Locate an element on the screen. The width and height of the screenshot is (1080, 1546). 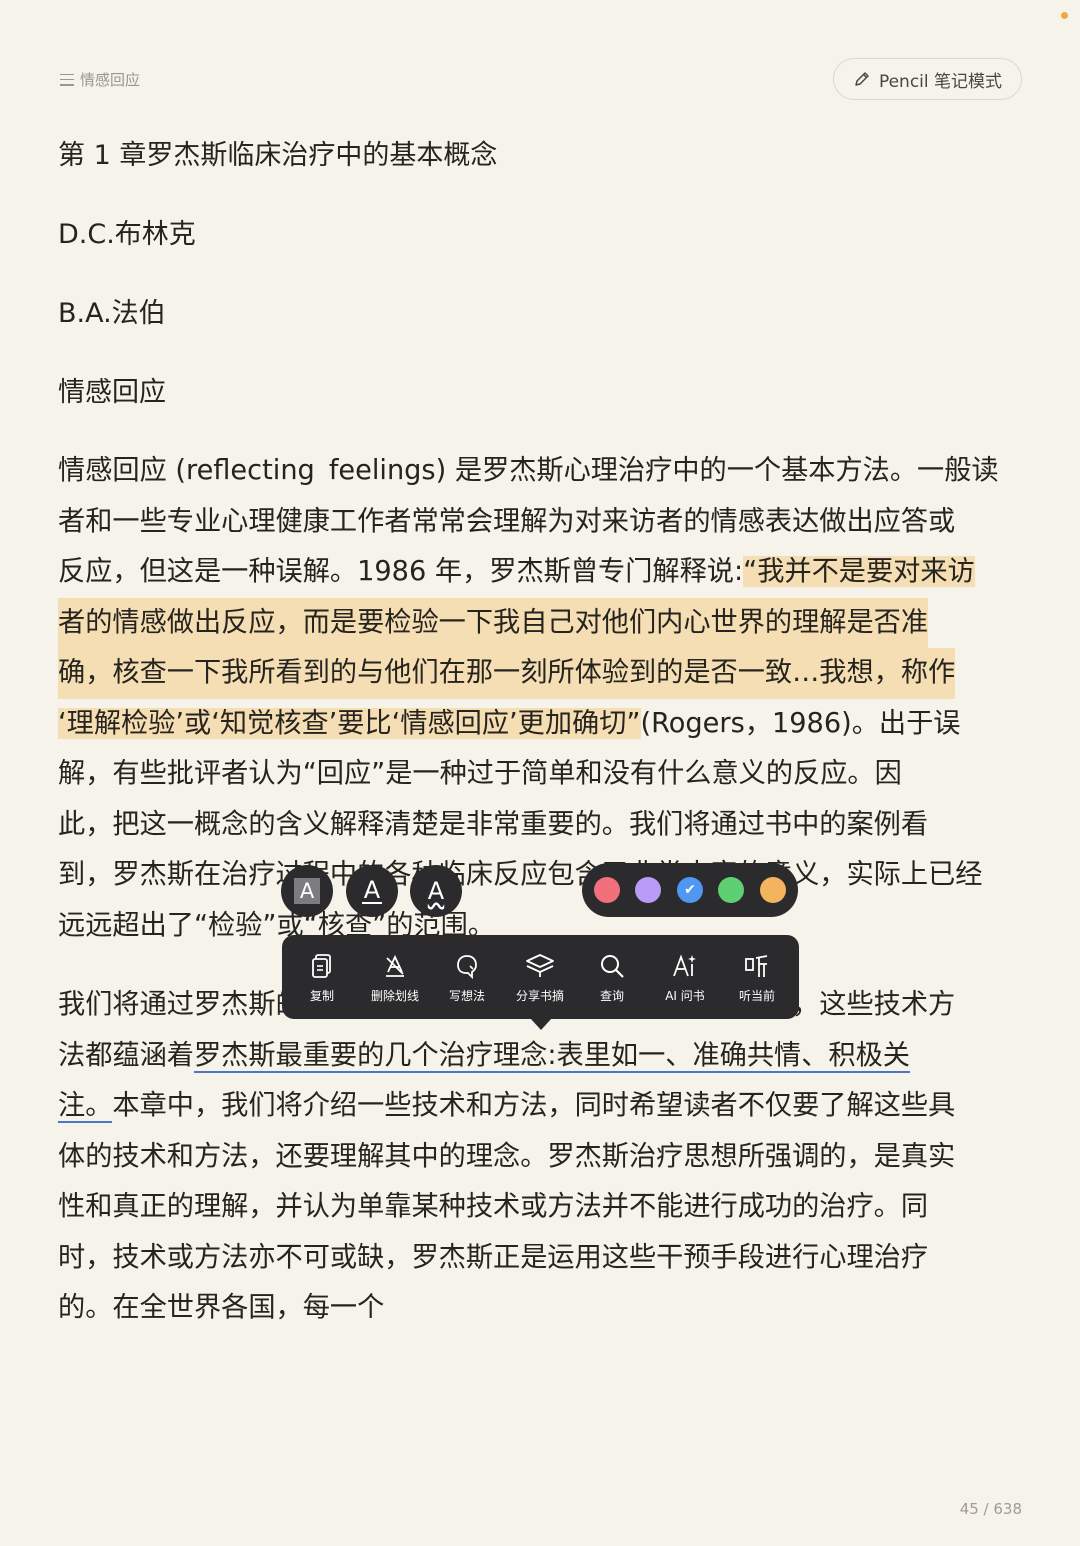
copy-button: 复制 is located at coordinates (322, 977).